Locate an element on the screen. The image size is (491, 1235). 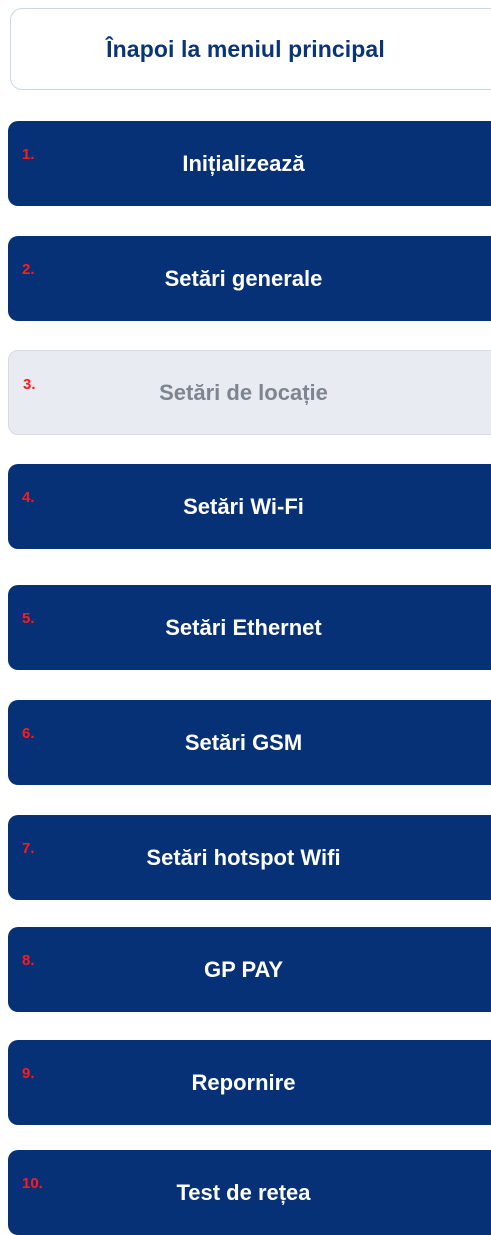
menu-item-gp-pay: 8. GP PAY is located at coordinates (249, 969).